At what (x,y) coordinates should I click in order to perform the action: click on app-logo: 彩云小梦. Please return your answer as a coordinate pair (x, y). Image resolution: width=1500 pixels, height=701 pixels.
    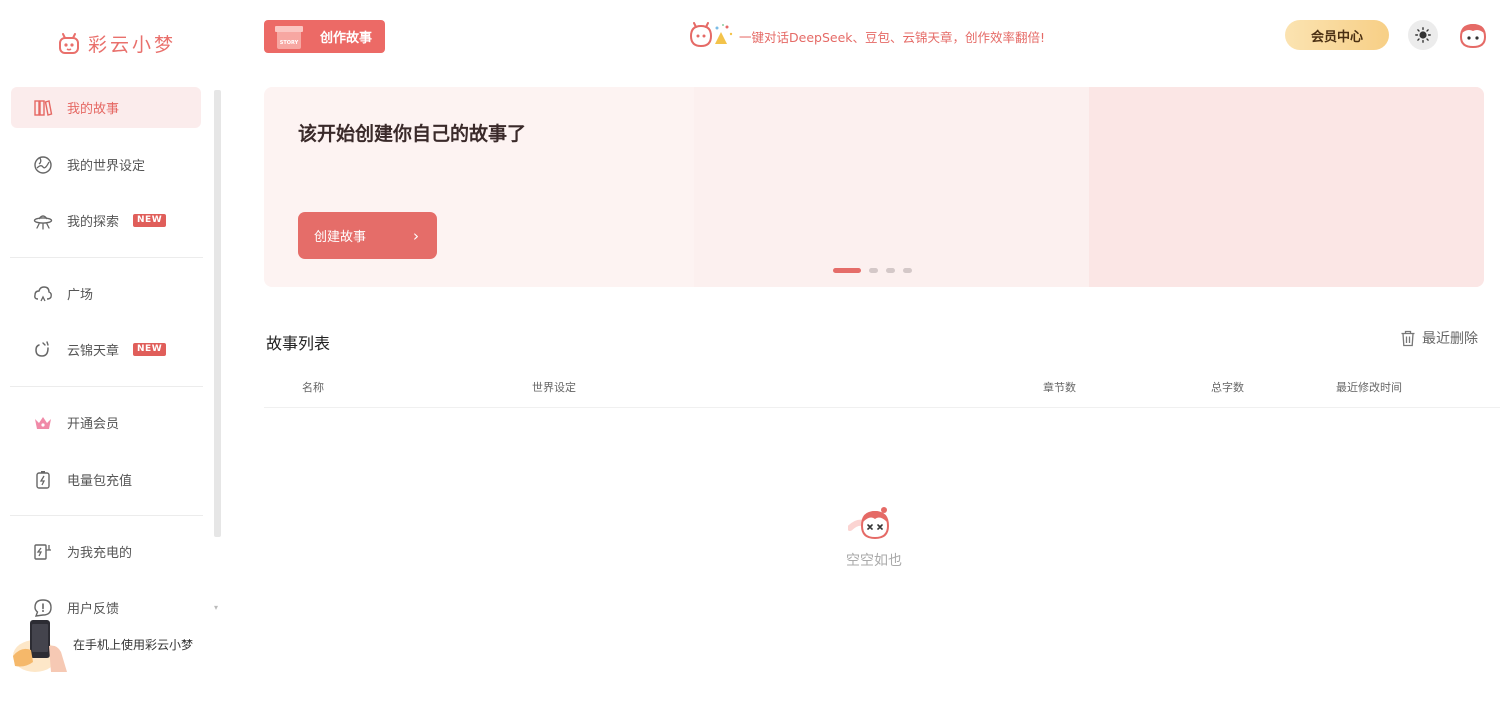
    Looking at the image, I should click on (117, 43).